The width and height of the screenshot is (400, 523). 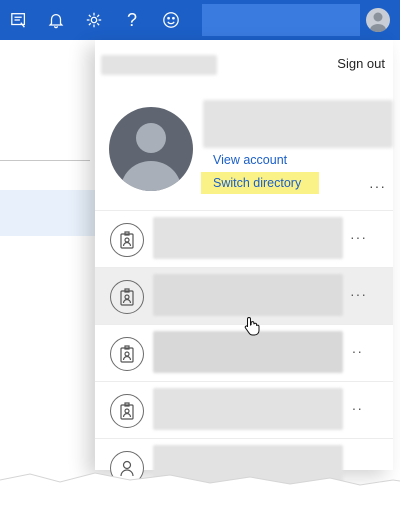 What do you see at coordinates (260, 183) in the screenshot?
I see `switch-directory-link: Switch directory` at bounding box center [260, 183].